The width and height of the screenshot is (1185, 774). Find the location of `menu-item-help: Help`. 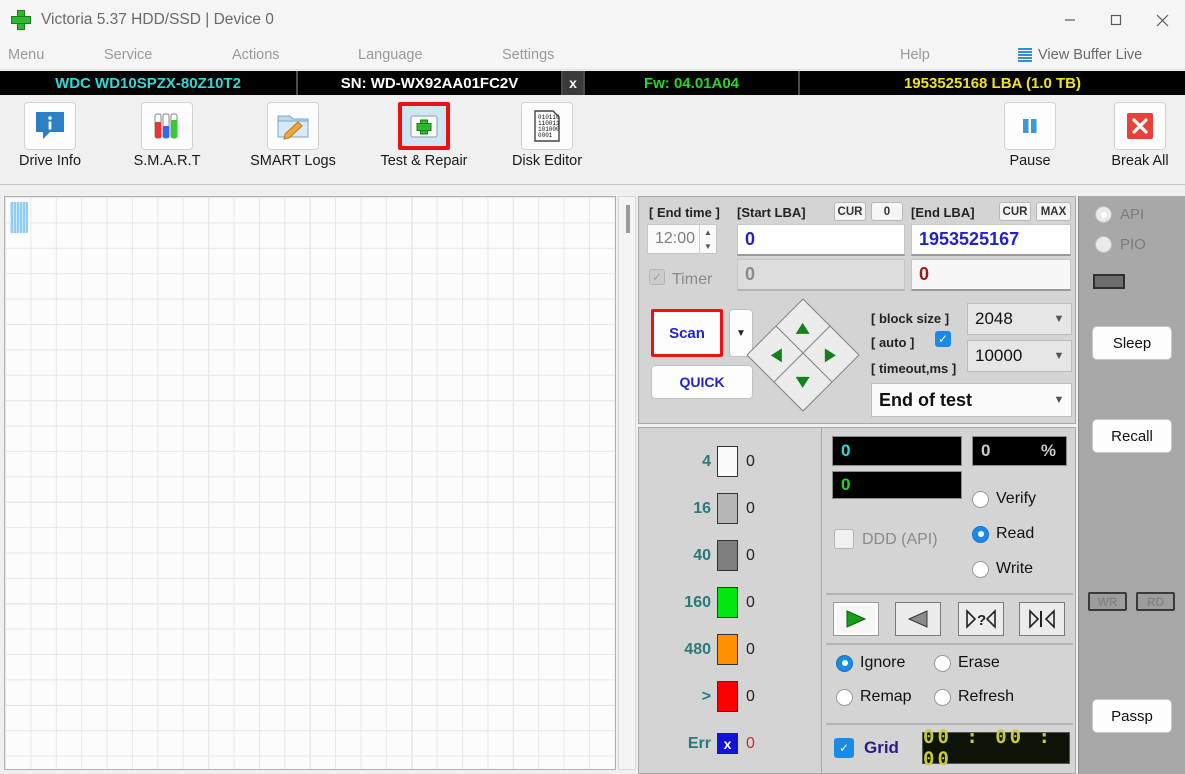

menu-item-help: Help is located at coordinates (915, 55).